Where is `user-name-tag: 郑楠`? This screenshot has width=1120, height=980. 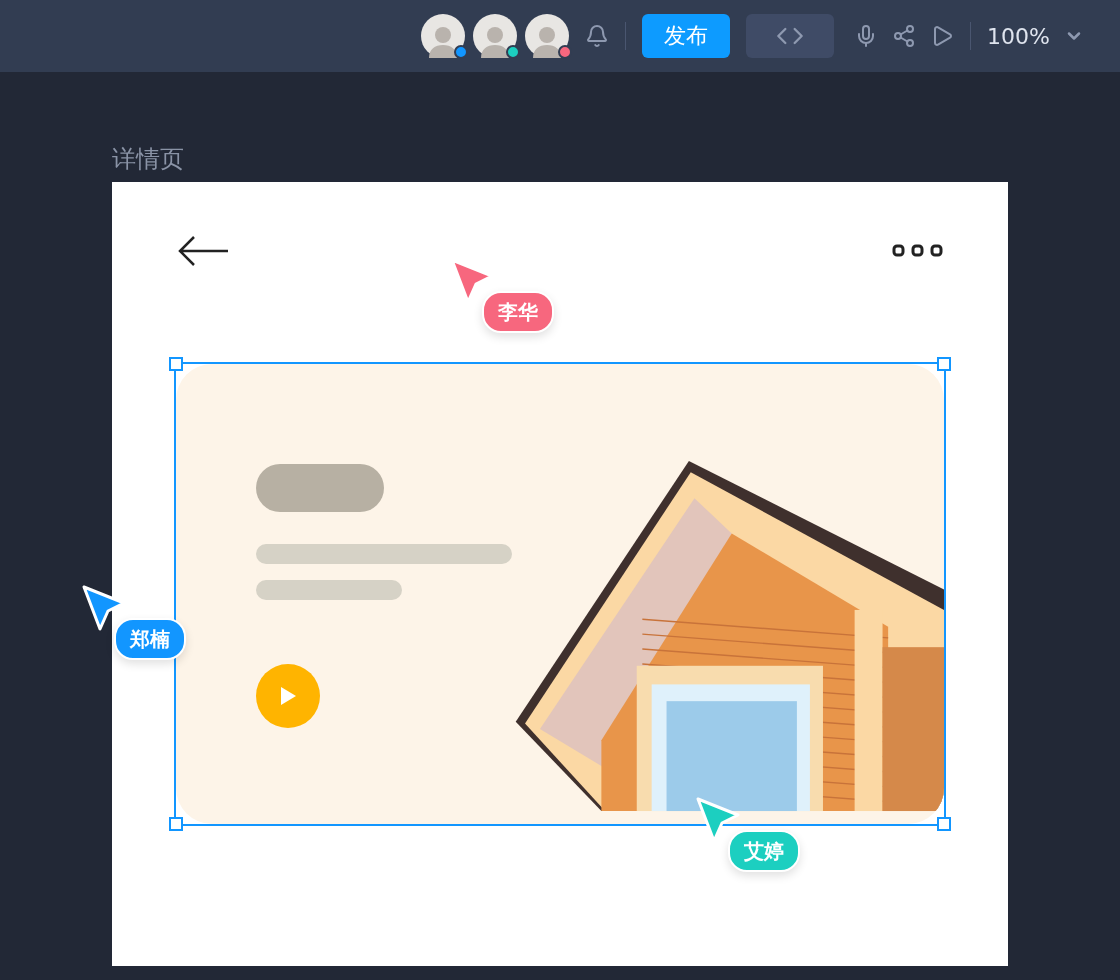
user-name-tag: 郑楠 is located at coordinates (150, 639).